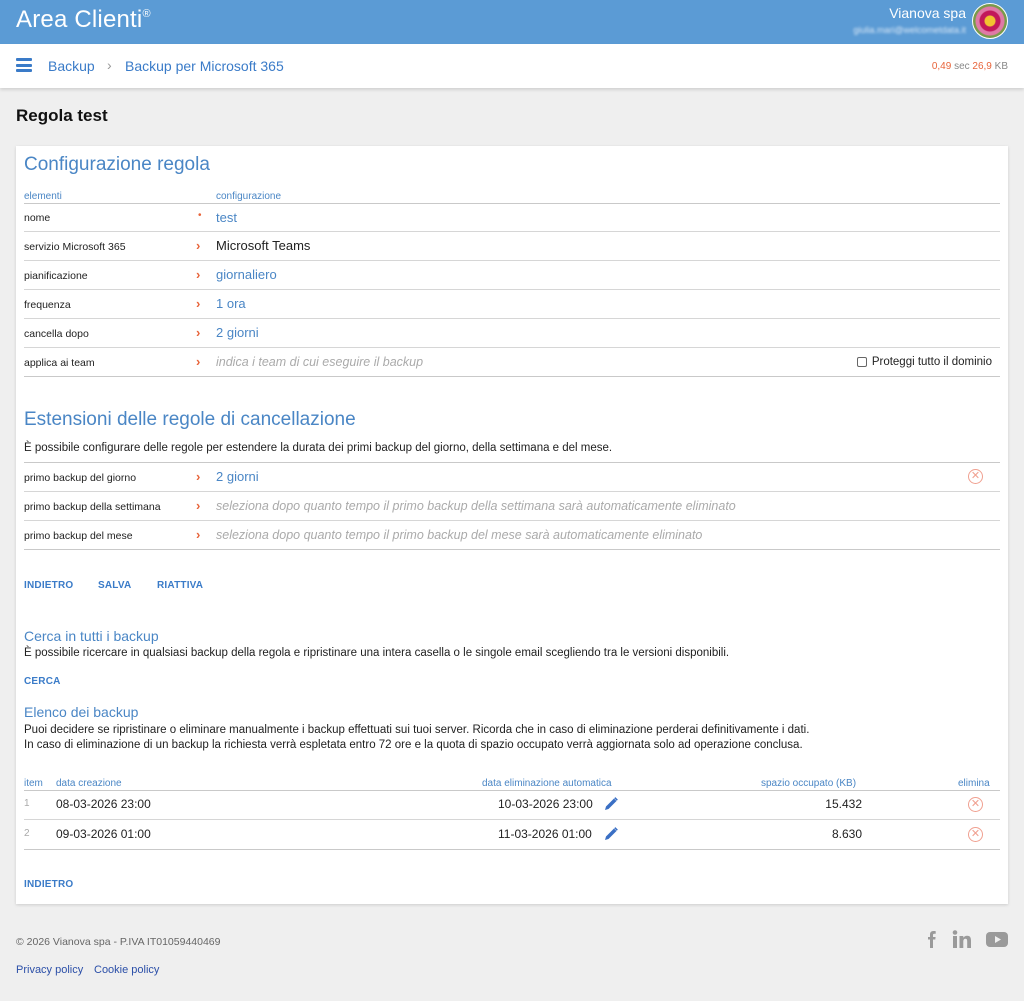 This screenshot has width=1024, height=1001. I want to click on row-label-first-day: primo backup del giorno, so click(80, 478).